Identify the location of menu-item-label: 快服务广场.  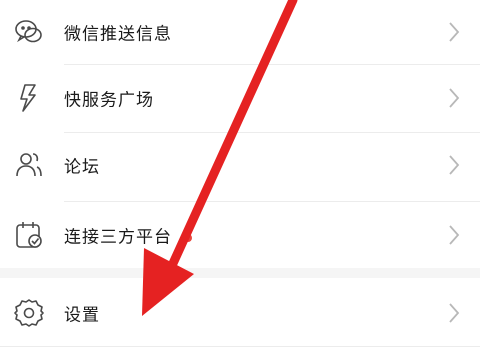
(109, 100).